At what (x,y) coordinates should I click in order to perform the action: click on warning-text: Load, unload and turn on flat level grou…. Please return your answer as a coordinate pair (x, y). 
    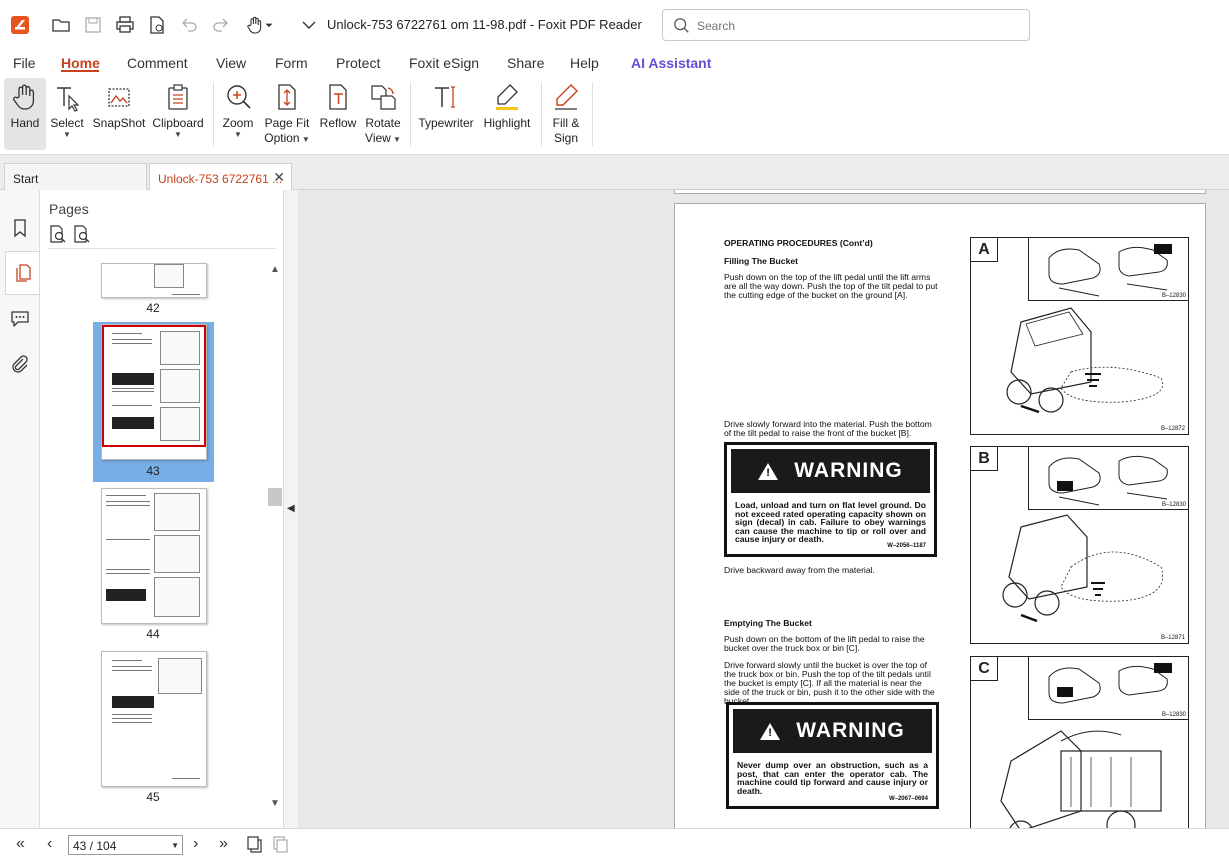
    Looking at the image, I should click on (830, 522).